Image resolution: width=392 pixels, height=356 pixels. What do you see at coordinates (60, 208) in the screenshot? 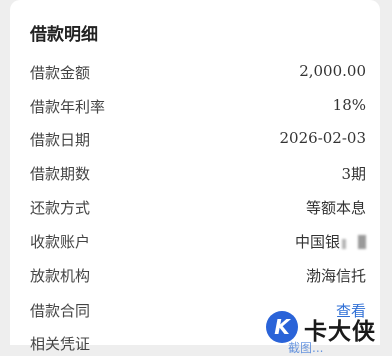
I see `row-label: 还款方式` at bounding box center [60, 208].